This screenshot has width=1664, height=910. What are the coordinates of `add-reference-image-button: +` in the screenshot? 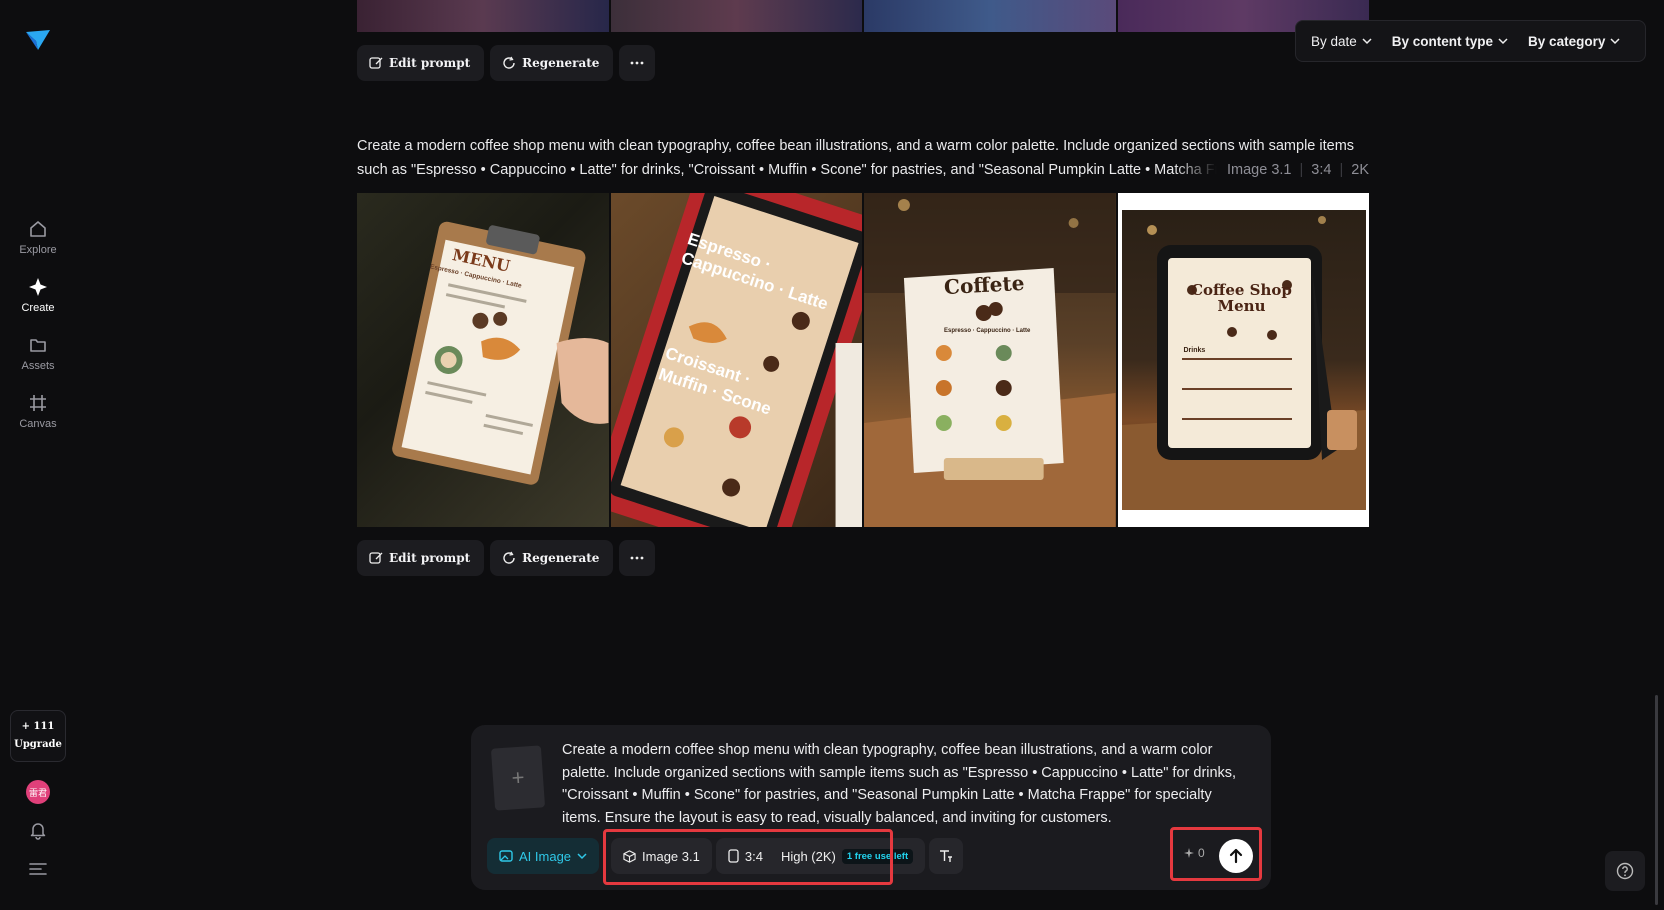 It's located at (518, 778).